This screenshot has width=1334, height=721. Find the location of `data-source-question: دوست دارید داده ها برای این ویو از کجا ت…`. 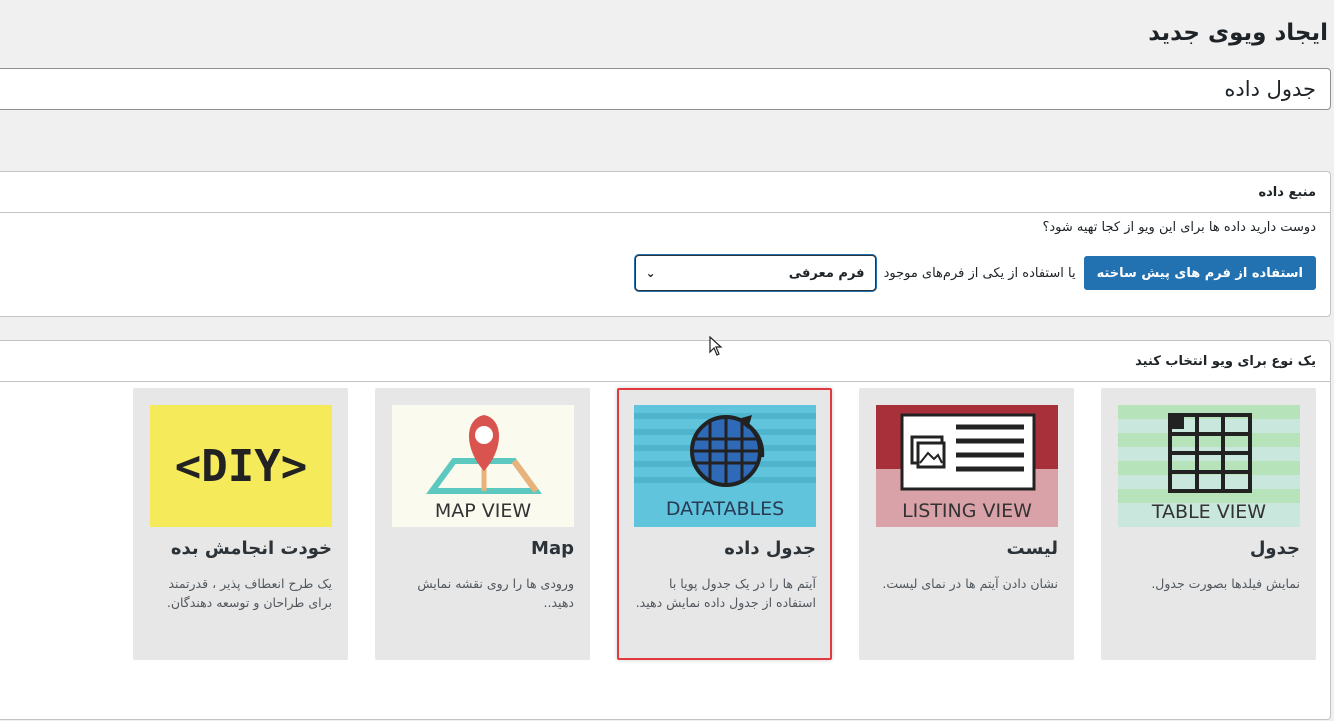

data-source-question: دوست دارید داده ها برای این ویو از کجا ت… is located at coordinates (1179, 227).